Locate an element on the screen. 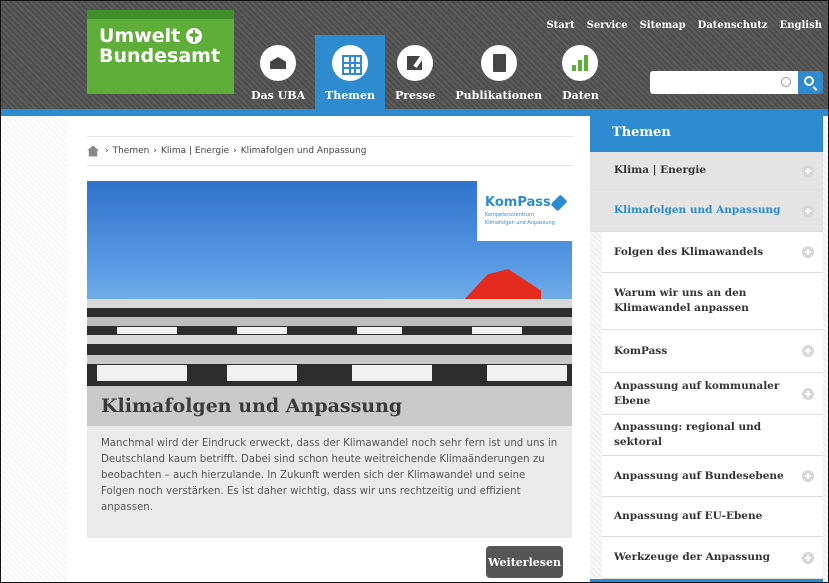  home-icon is located at coordinates (93, 151).